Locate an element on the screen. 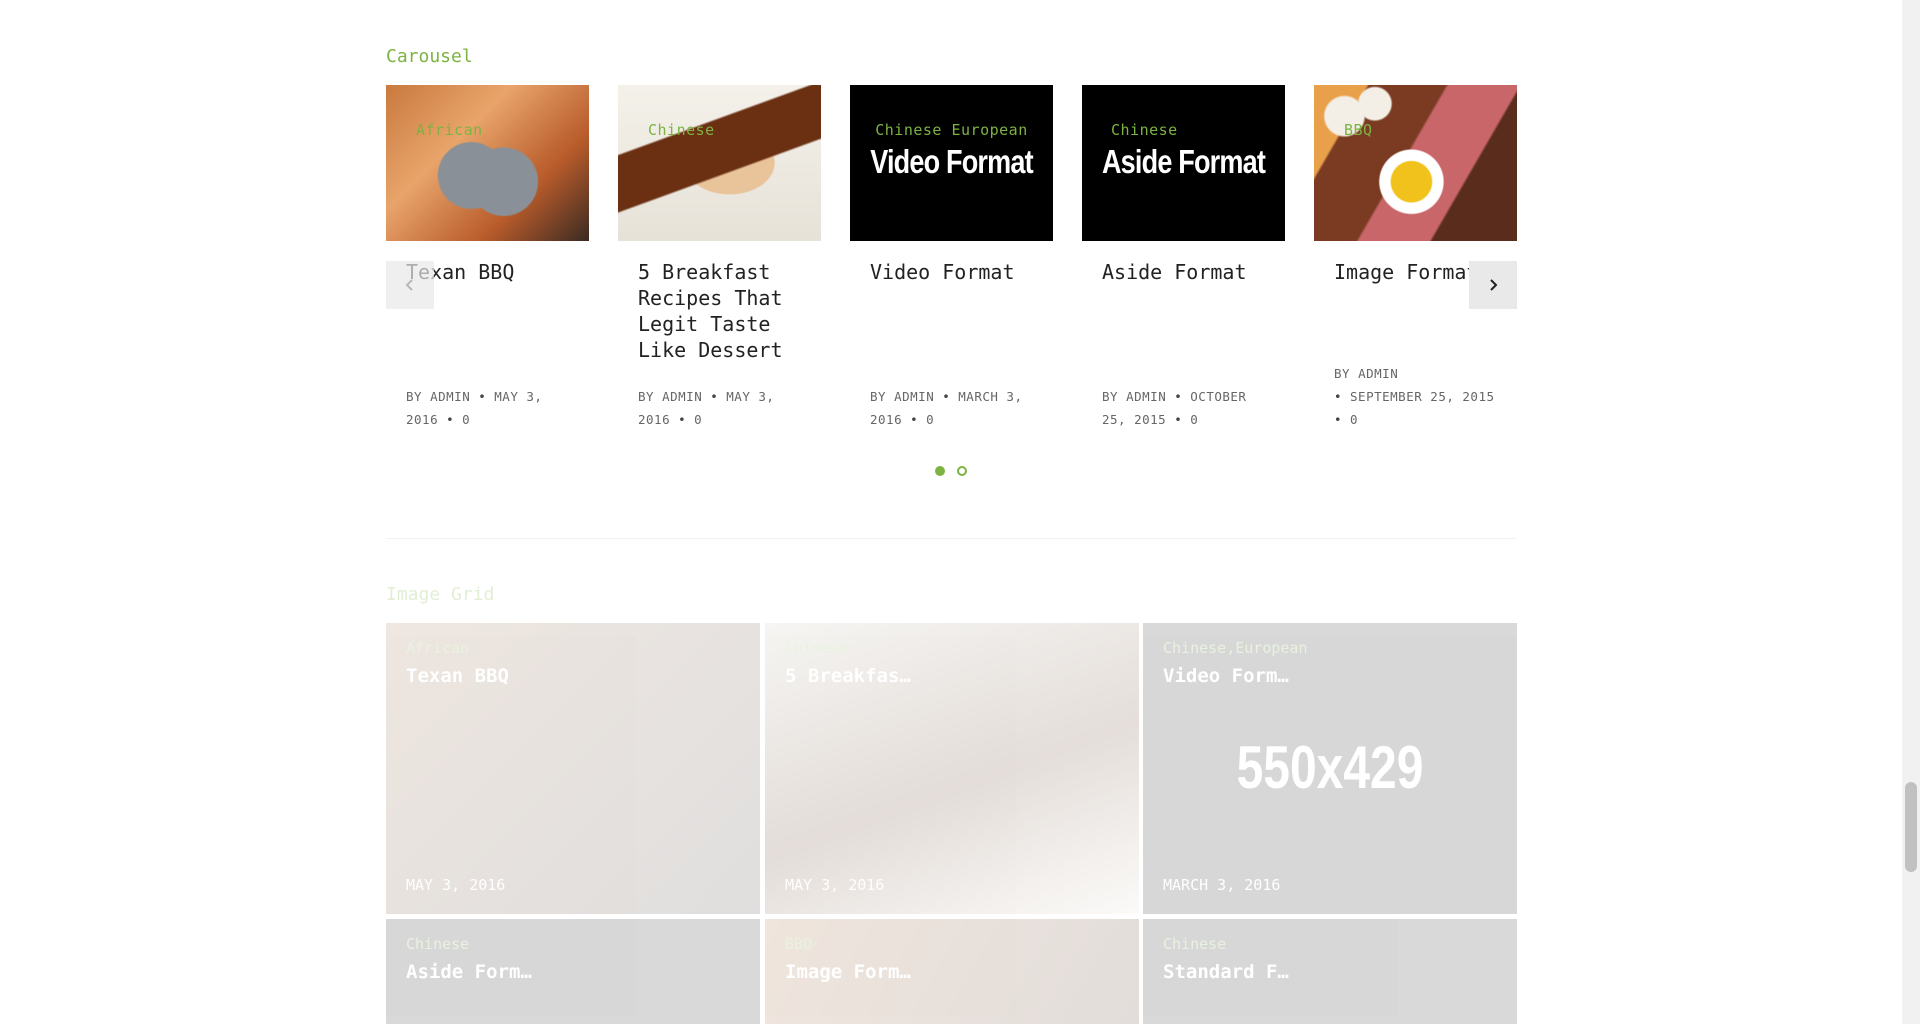 The height and width of the screenshot is (1024, 1920). post-meta: BY ADMIN • OCTOBER 25, 2015 • 0 is located at coordinates (1174, 408).